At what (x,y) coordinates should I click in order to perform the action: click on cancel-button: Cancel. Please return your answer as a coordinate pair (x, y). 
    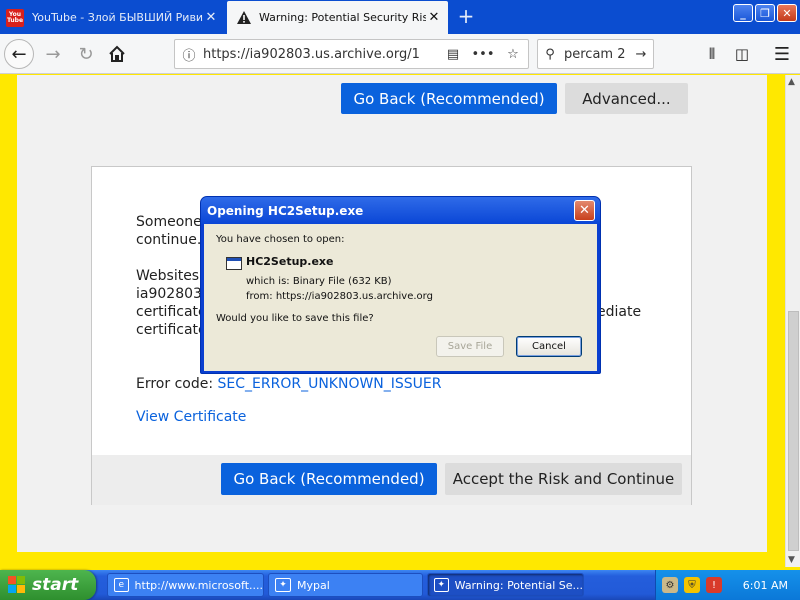
    Looking at the image, I should click on (549, 346).